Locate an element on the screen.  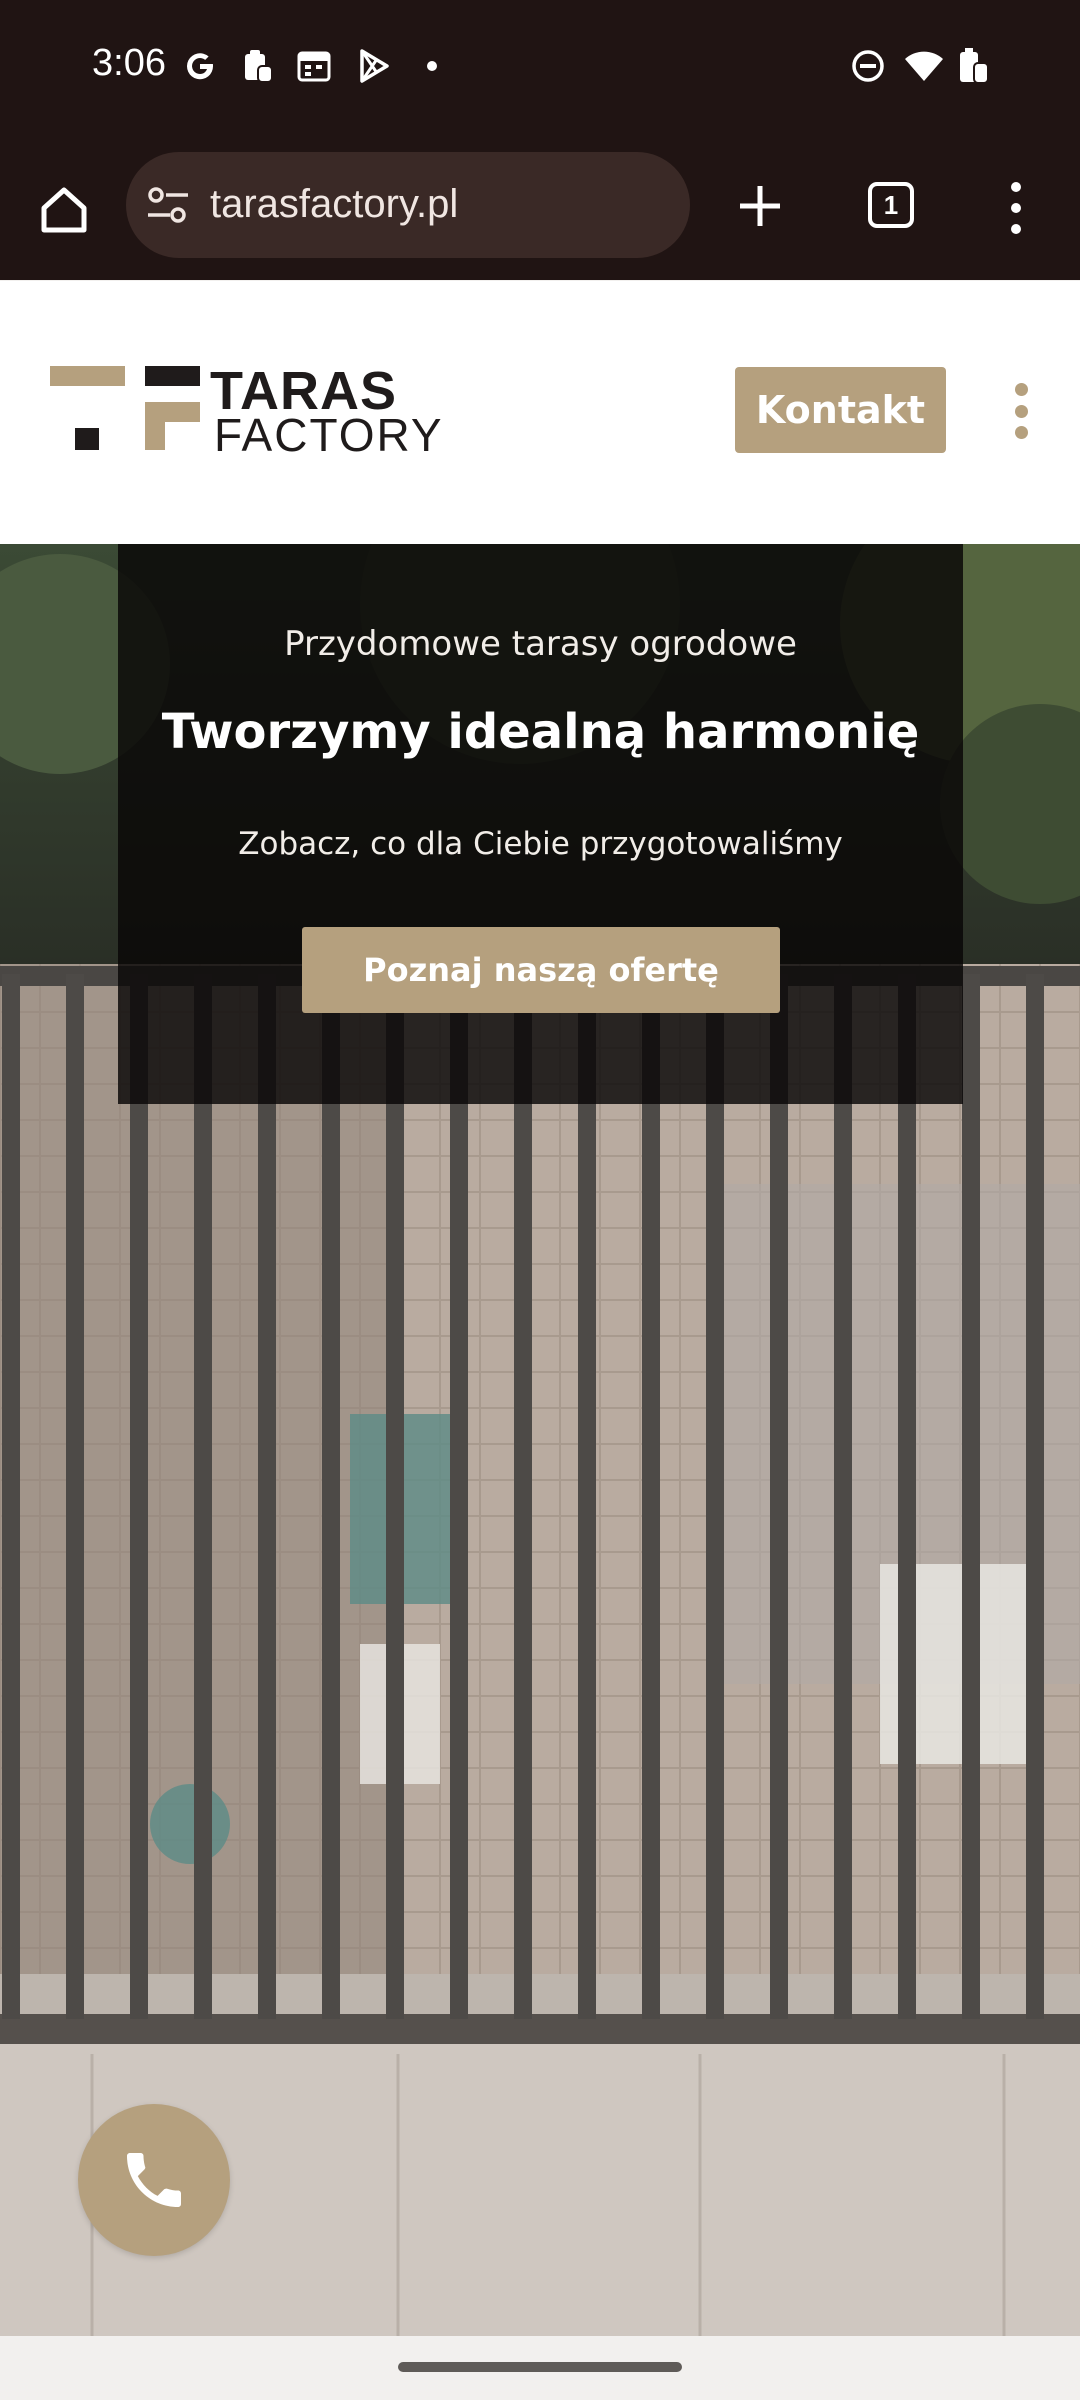
clipboard-icon is located at coordinates (258, 66).